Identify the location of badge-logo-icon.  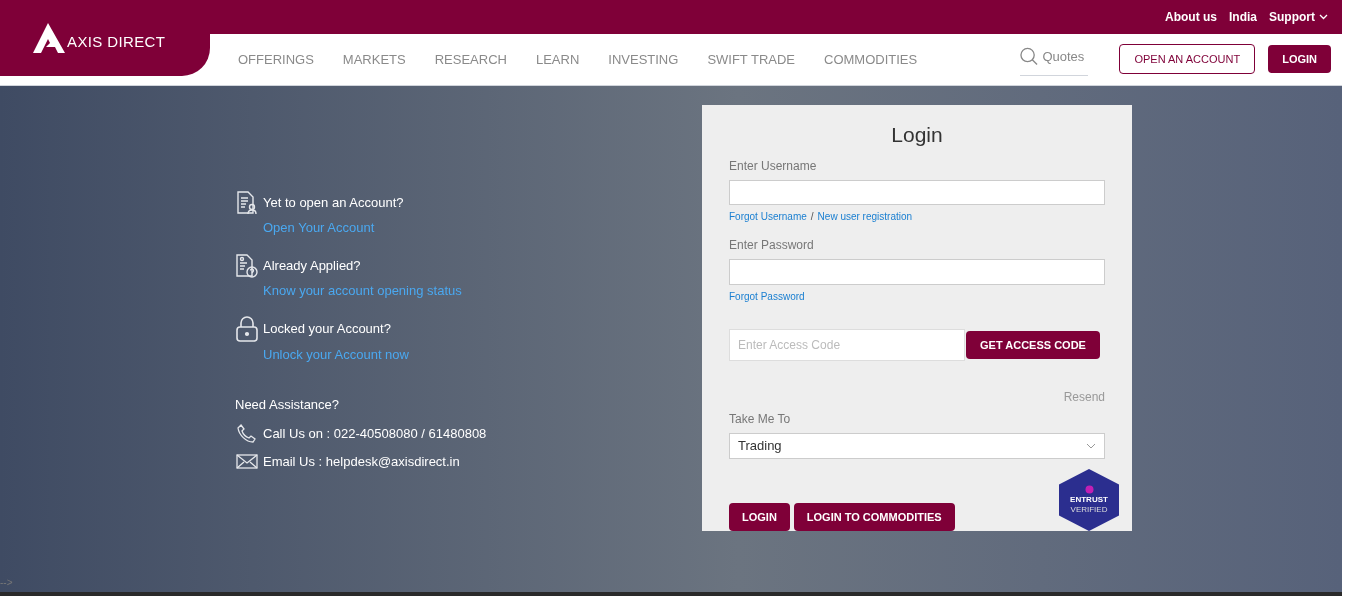
(1089, 490).